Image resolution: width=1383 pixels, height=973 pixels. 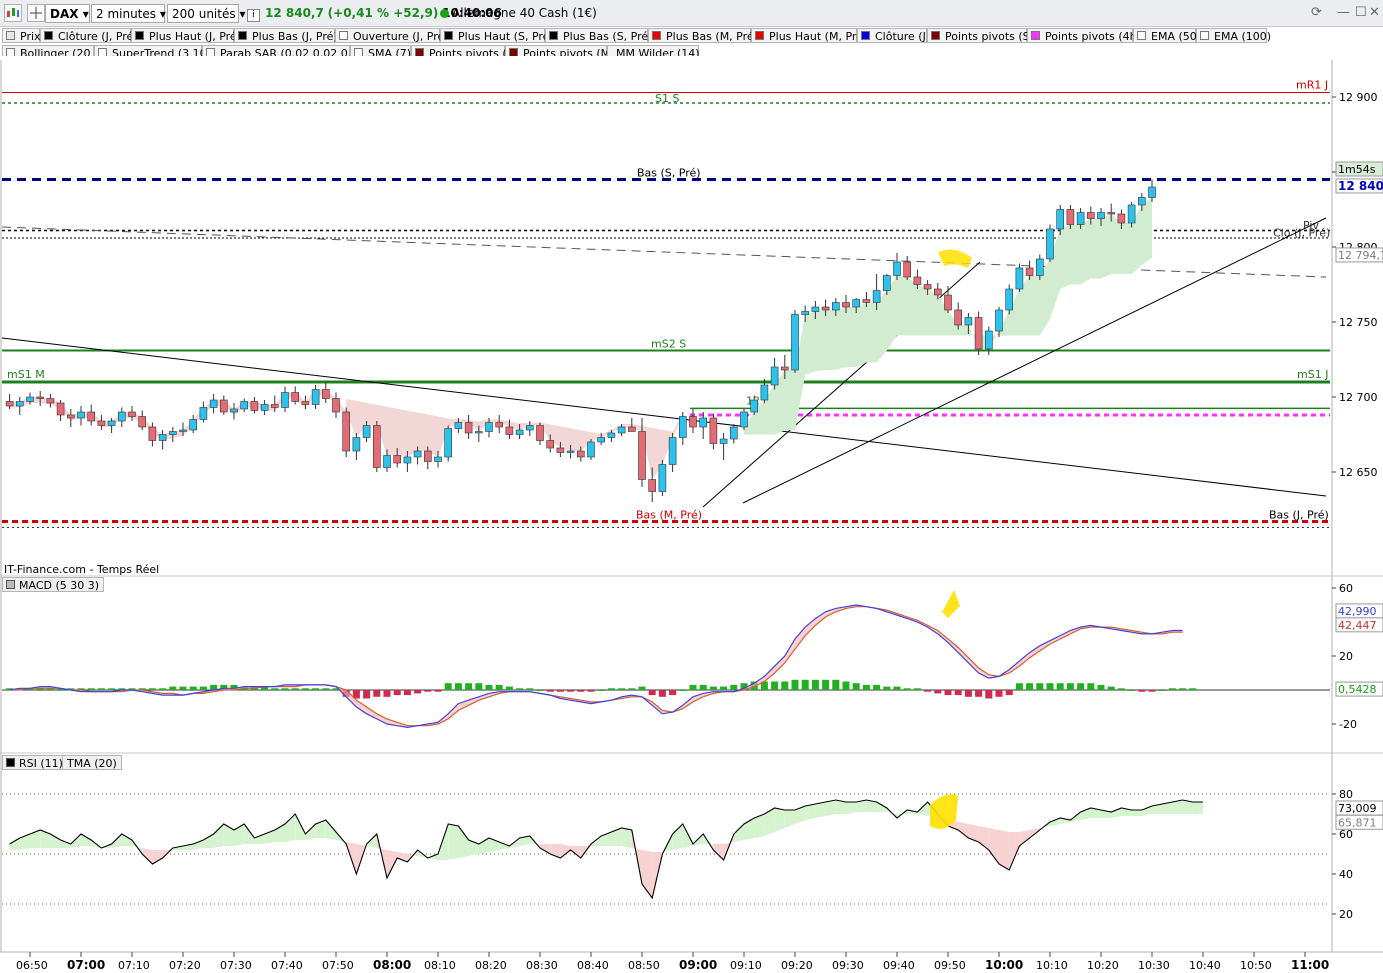 I want to click on x-tick-label: 10:50, so click(x=1256, y=965).